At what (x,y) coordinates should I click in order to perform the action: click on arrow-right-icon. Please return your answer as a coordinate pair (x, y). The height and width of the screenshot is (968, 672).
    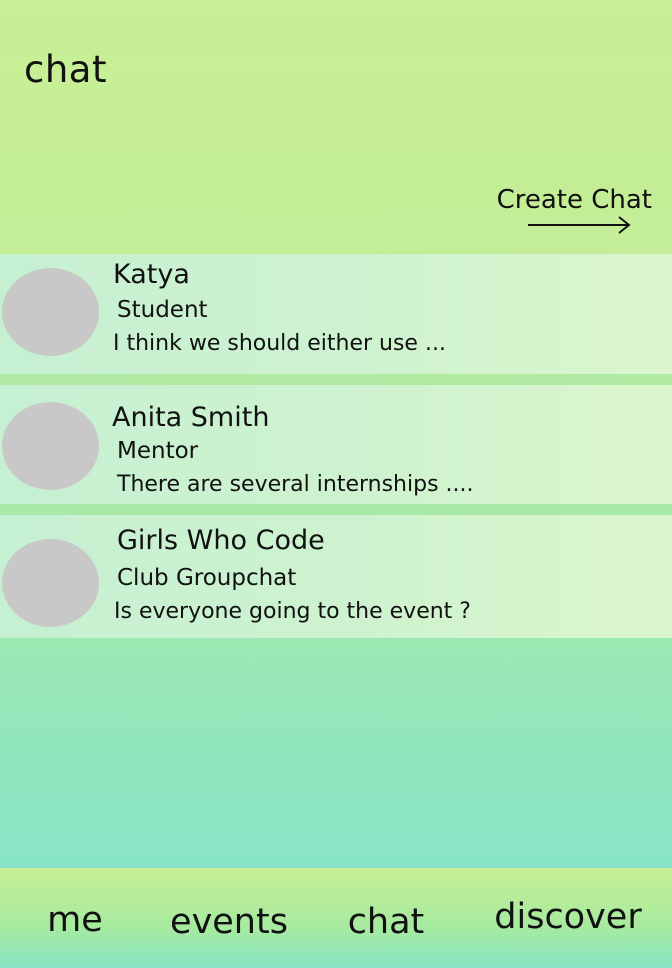
    Looking at the image, I should click on (579, 225).